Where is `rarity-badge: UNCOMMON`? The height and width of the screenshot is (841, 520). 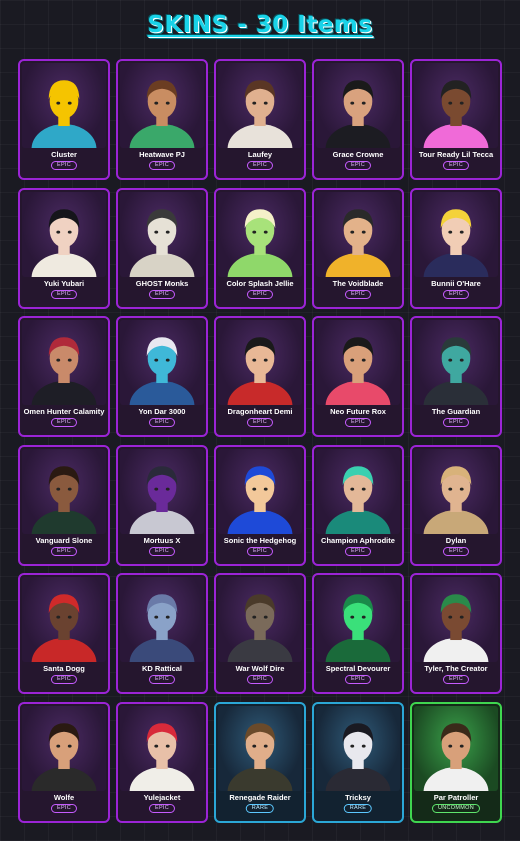
rarity-badge: UNCOMMON is located at coordinates (456, 808).